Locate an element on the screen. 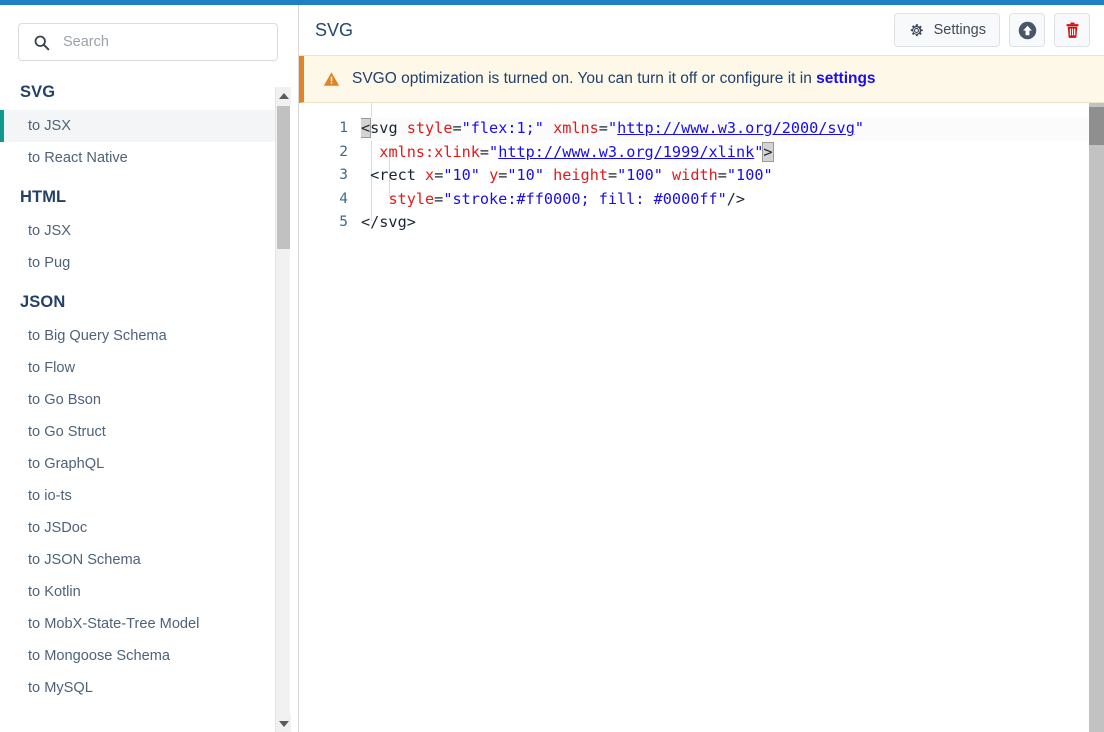 The height and width of the screenshot is (732, 1104). sidebar-item-json-to-io-ts: to io-ts is located at coordinates (139, 496).